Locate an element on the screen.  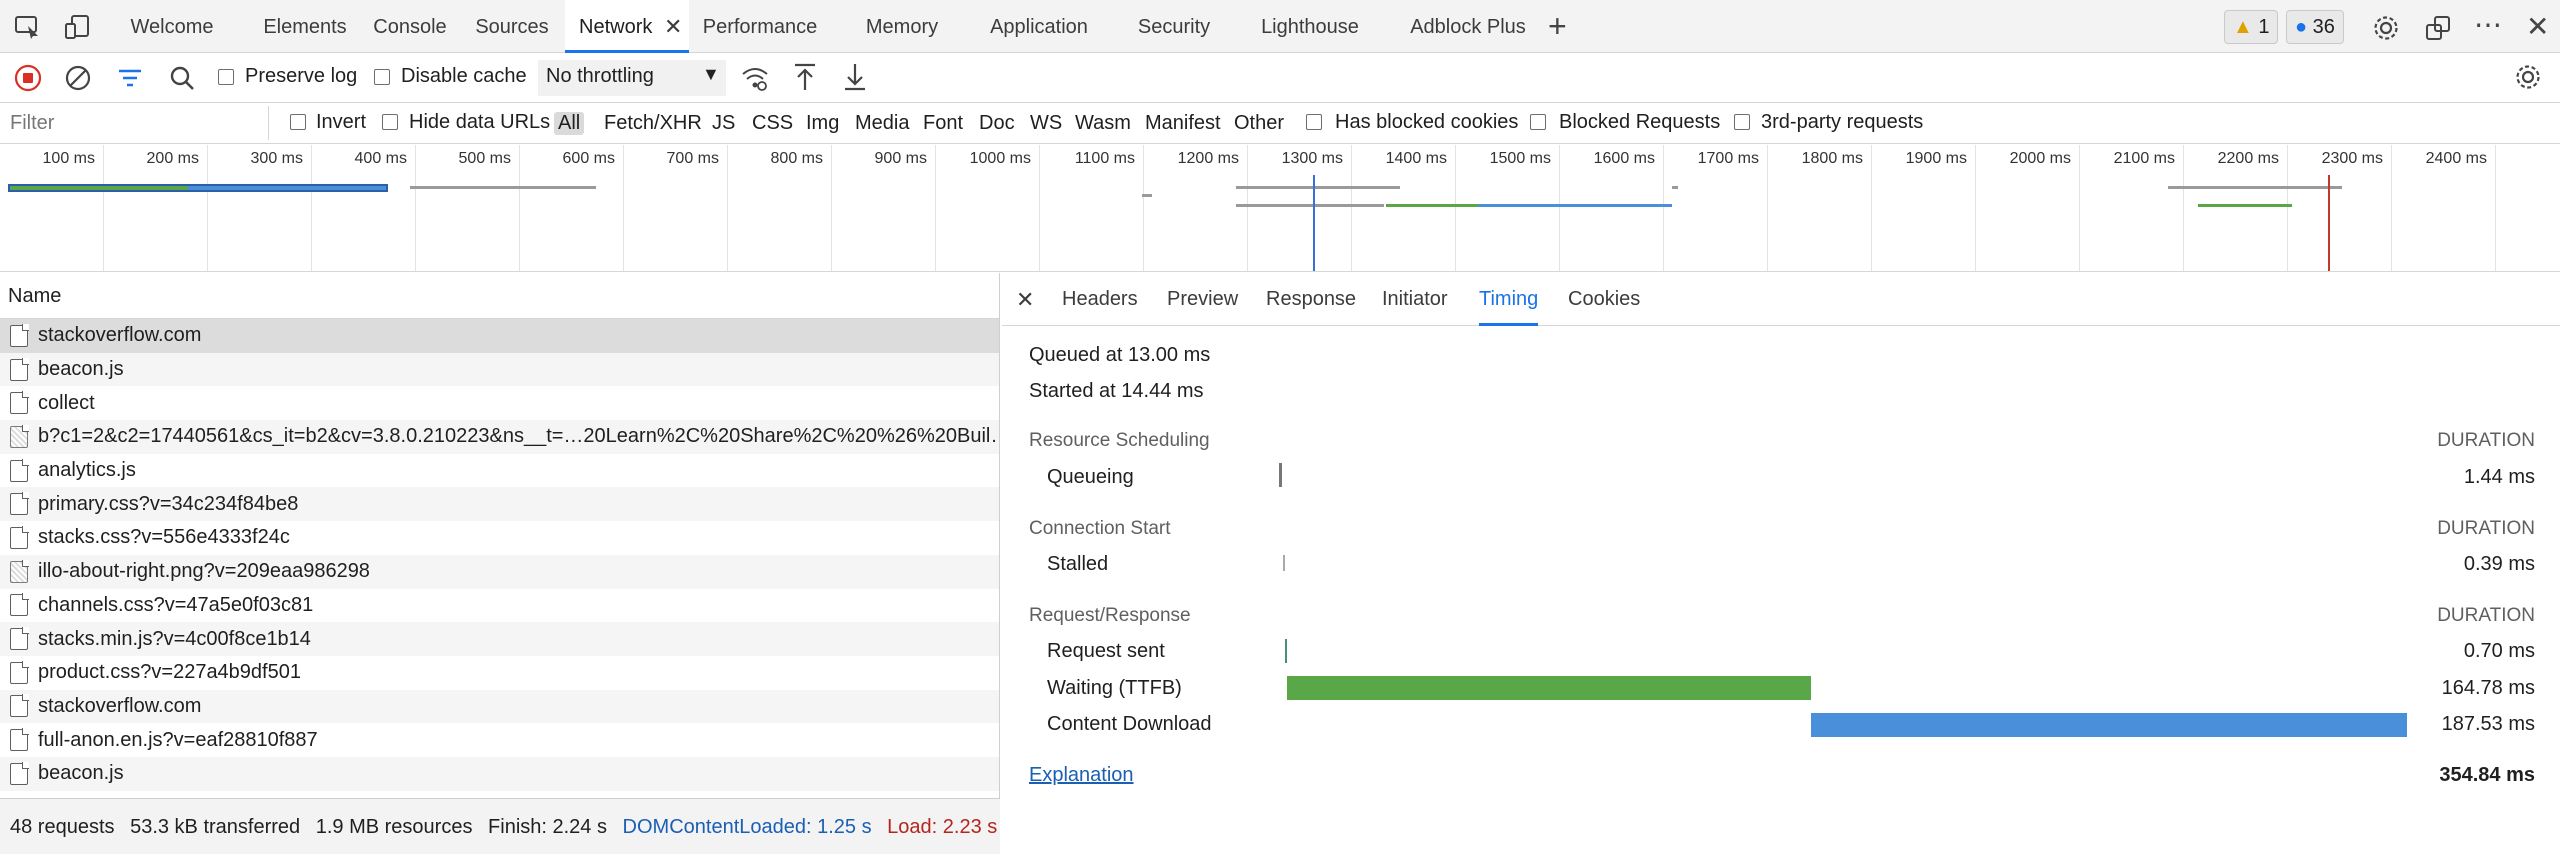
timeline-tick-label: 1200 ms is located at coordinates (1208, 158).